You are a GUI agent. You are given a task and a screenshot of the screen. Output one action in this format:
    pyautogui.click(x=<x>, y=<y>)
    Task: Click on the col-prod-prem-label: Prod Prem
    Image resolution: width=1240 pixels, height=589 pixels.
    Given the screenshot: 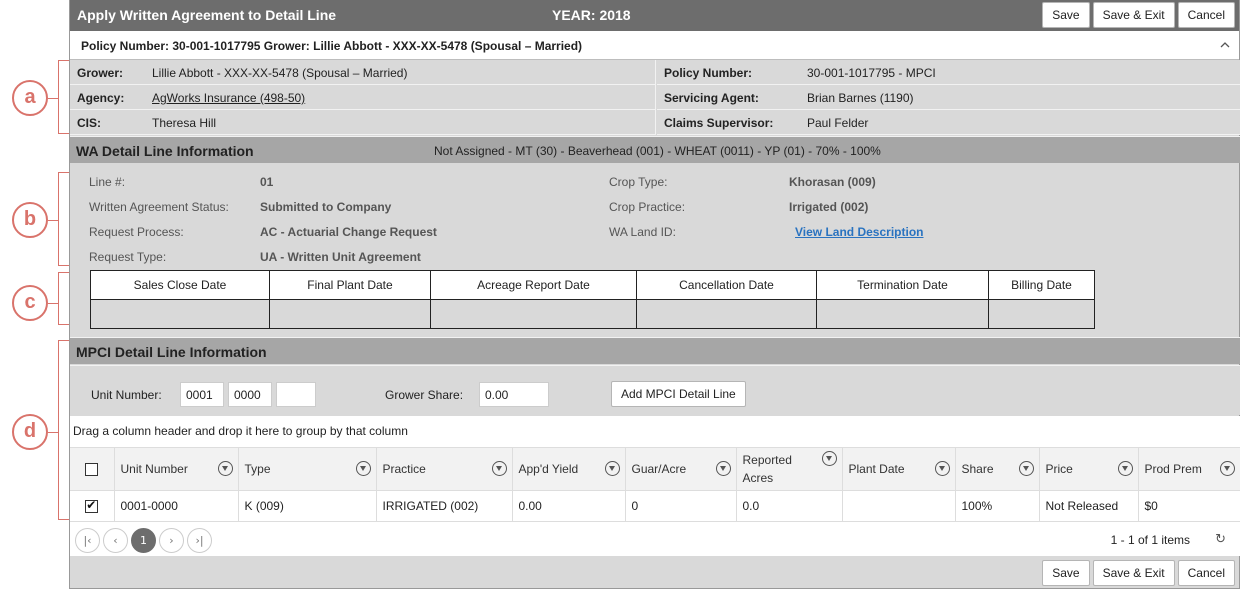 What is the action you would take?
    pyautogui.click(x=1173, y=469)
    